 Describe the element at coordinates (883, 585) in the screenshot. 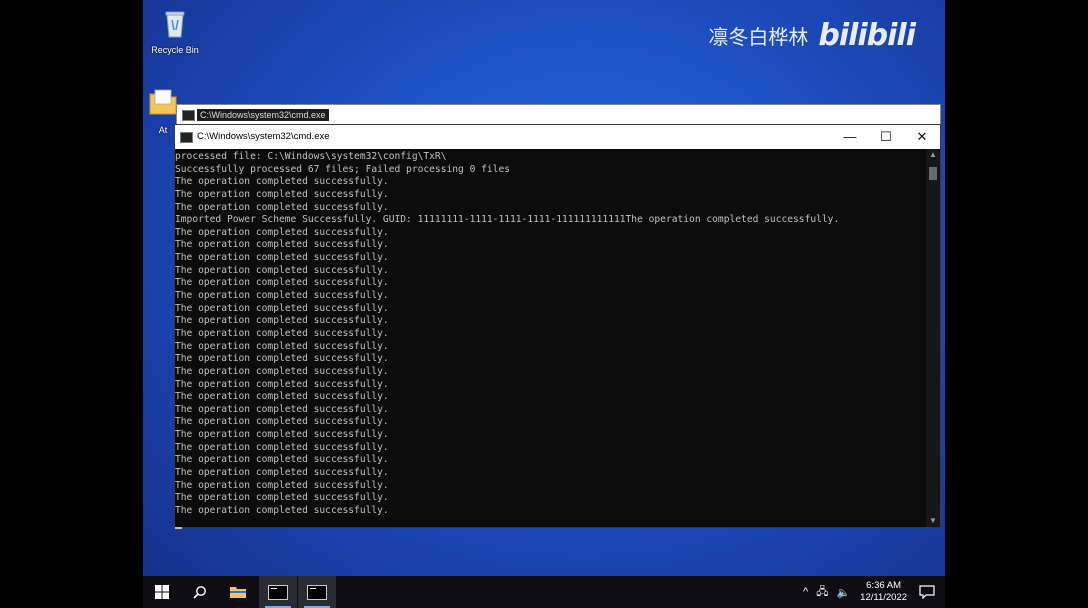

I see `clock-time: 6:36 AM` at that location.